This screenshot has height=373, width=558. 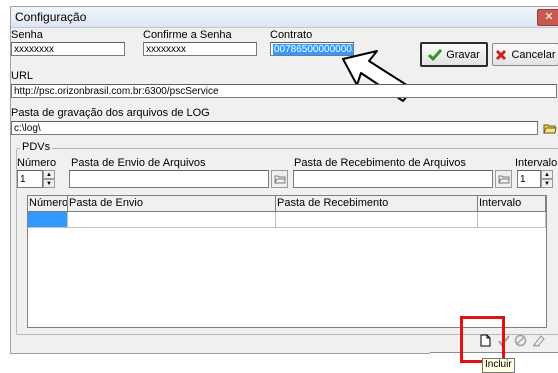 I want to click on pasta-recebimento-browse-button, so click(x=503, y=179).